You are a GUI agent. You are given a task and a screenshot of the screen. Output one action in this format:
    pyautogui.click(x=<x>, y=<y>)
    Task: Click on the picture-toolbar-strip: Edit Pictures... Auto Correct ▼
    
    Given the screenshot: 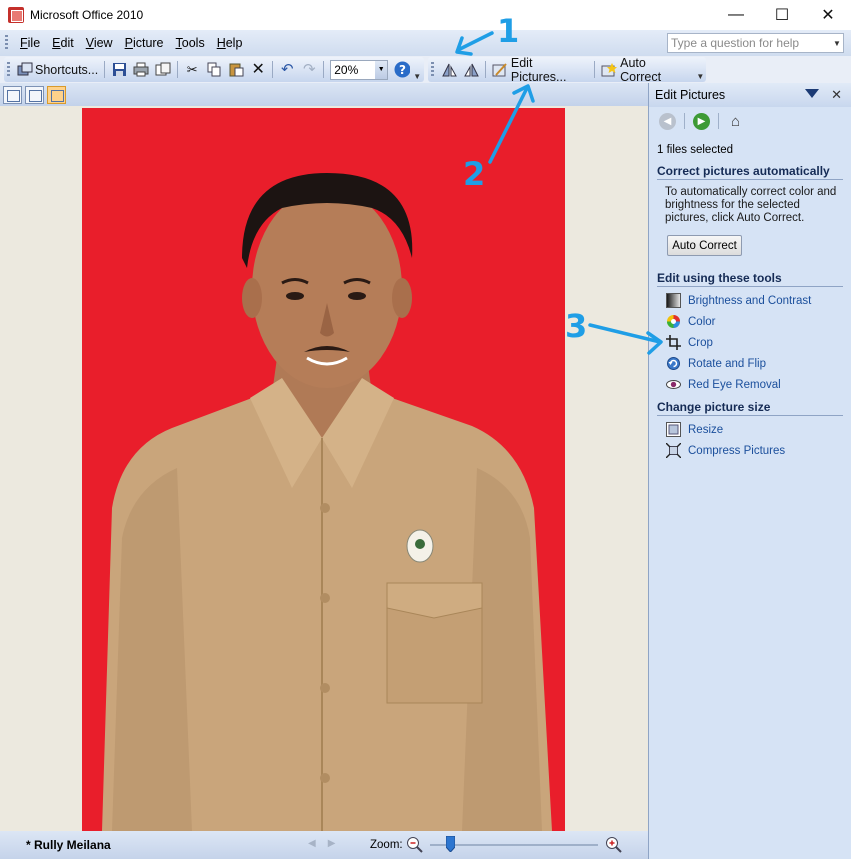 What is the action you would take?
    pyautogui.click(x=567, y=70)
    